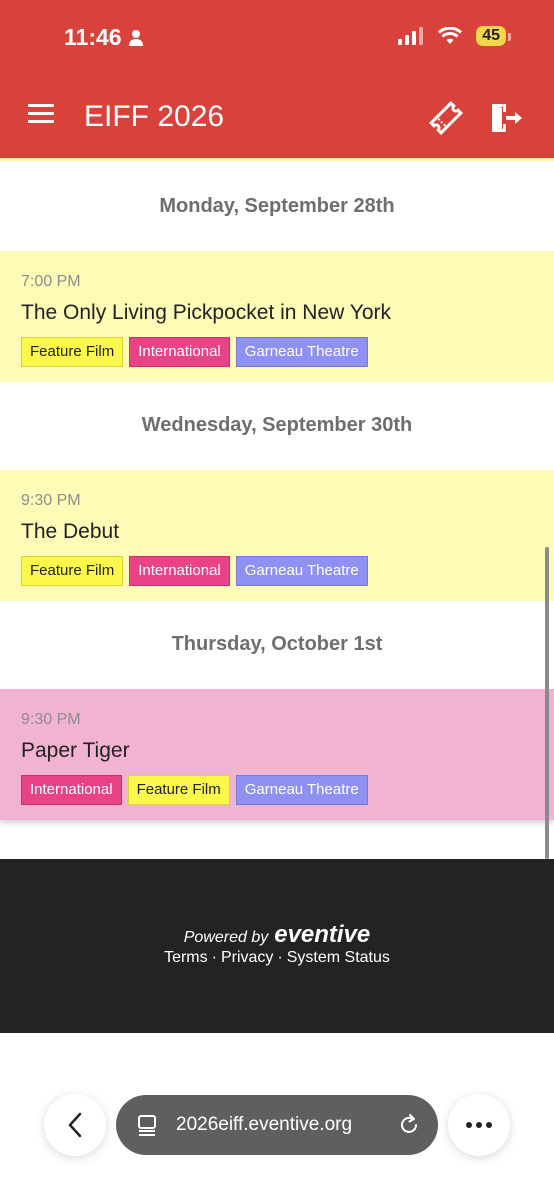 The height and width of the screenshot is (1200, 554). What do you see at coordinates (186, 958) in the screenshot?
I see `terms-link: Terms` at bounding box center [186, 958].